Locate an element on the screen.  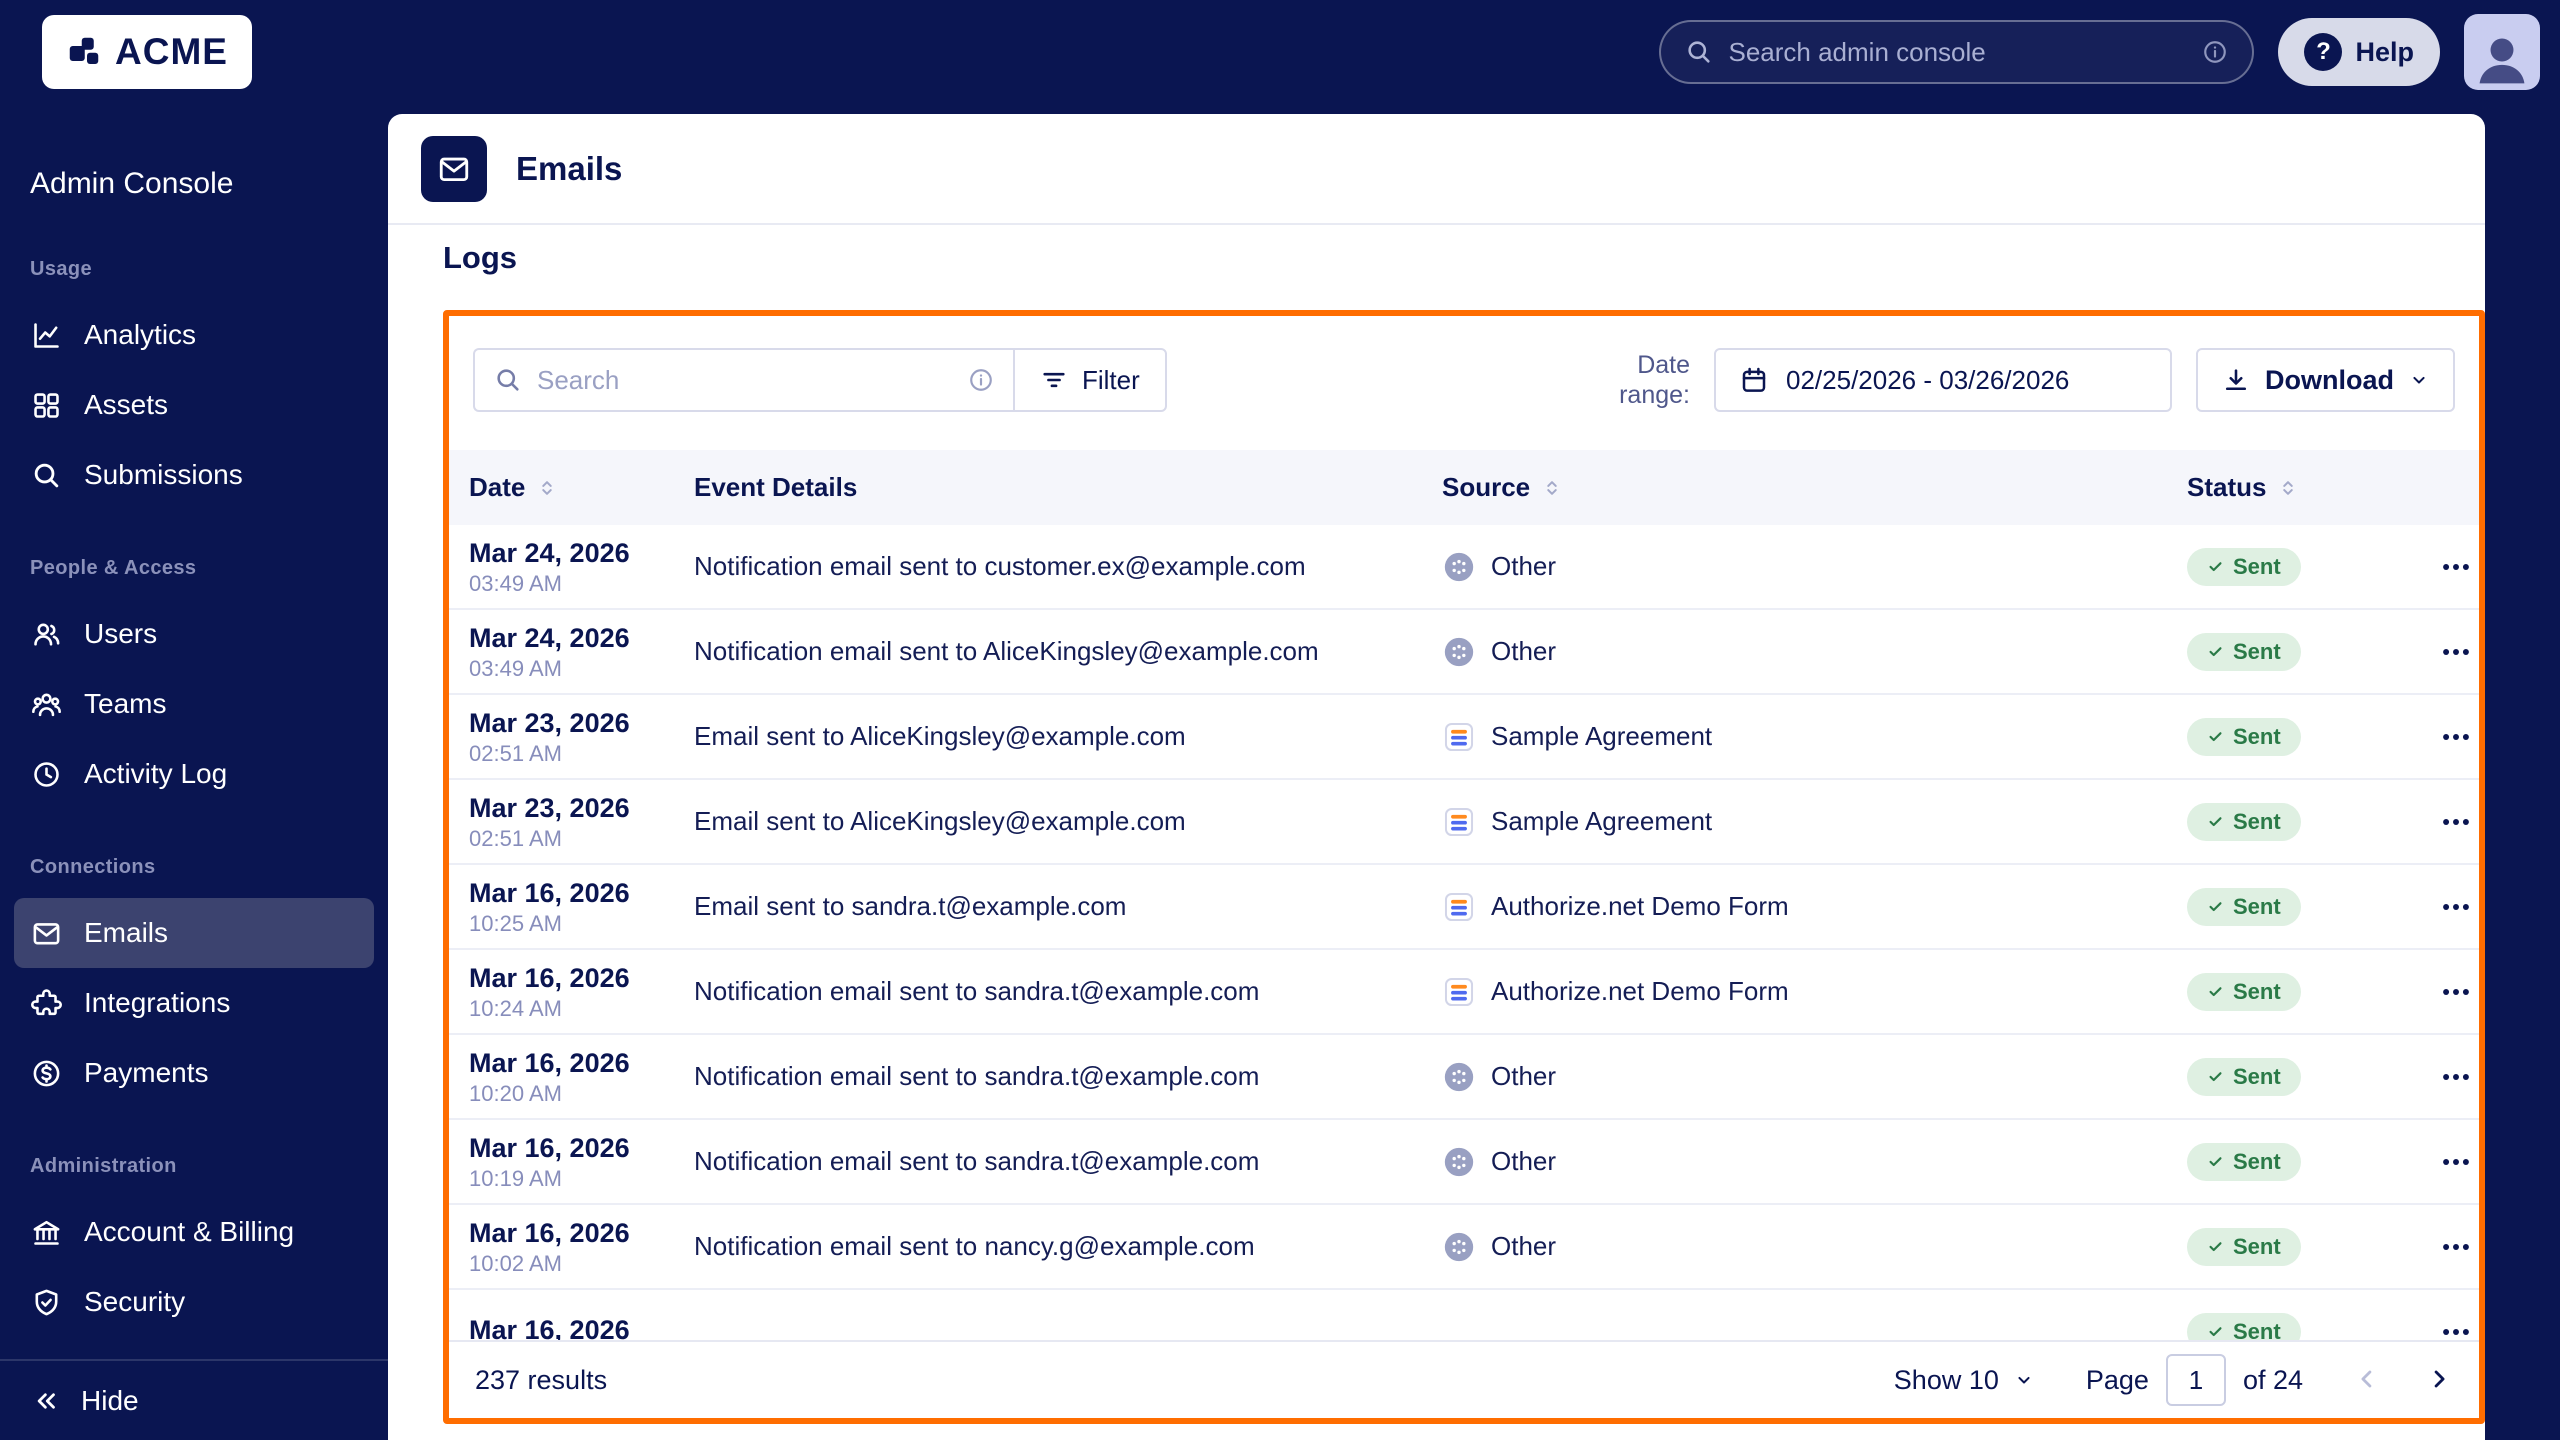
toolbar-right: Date range: 02/25/2026 - 03/26/2026 Down is located at coordinates (2037, 380).